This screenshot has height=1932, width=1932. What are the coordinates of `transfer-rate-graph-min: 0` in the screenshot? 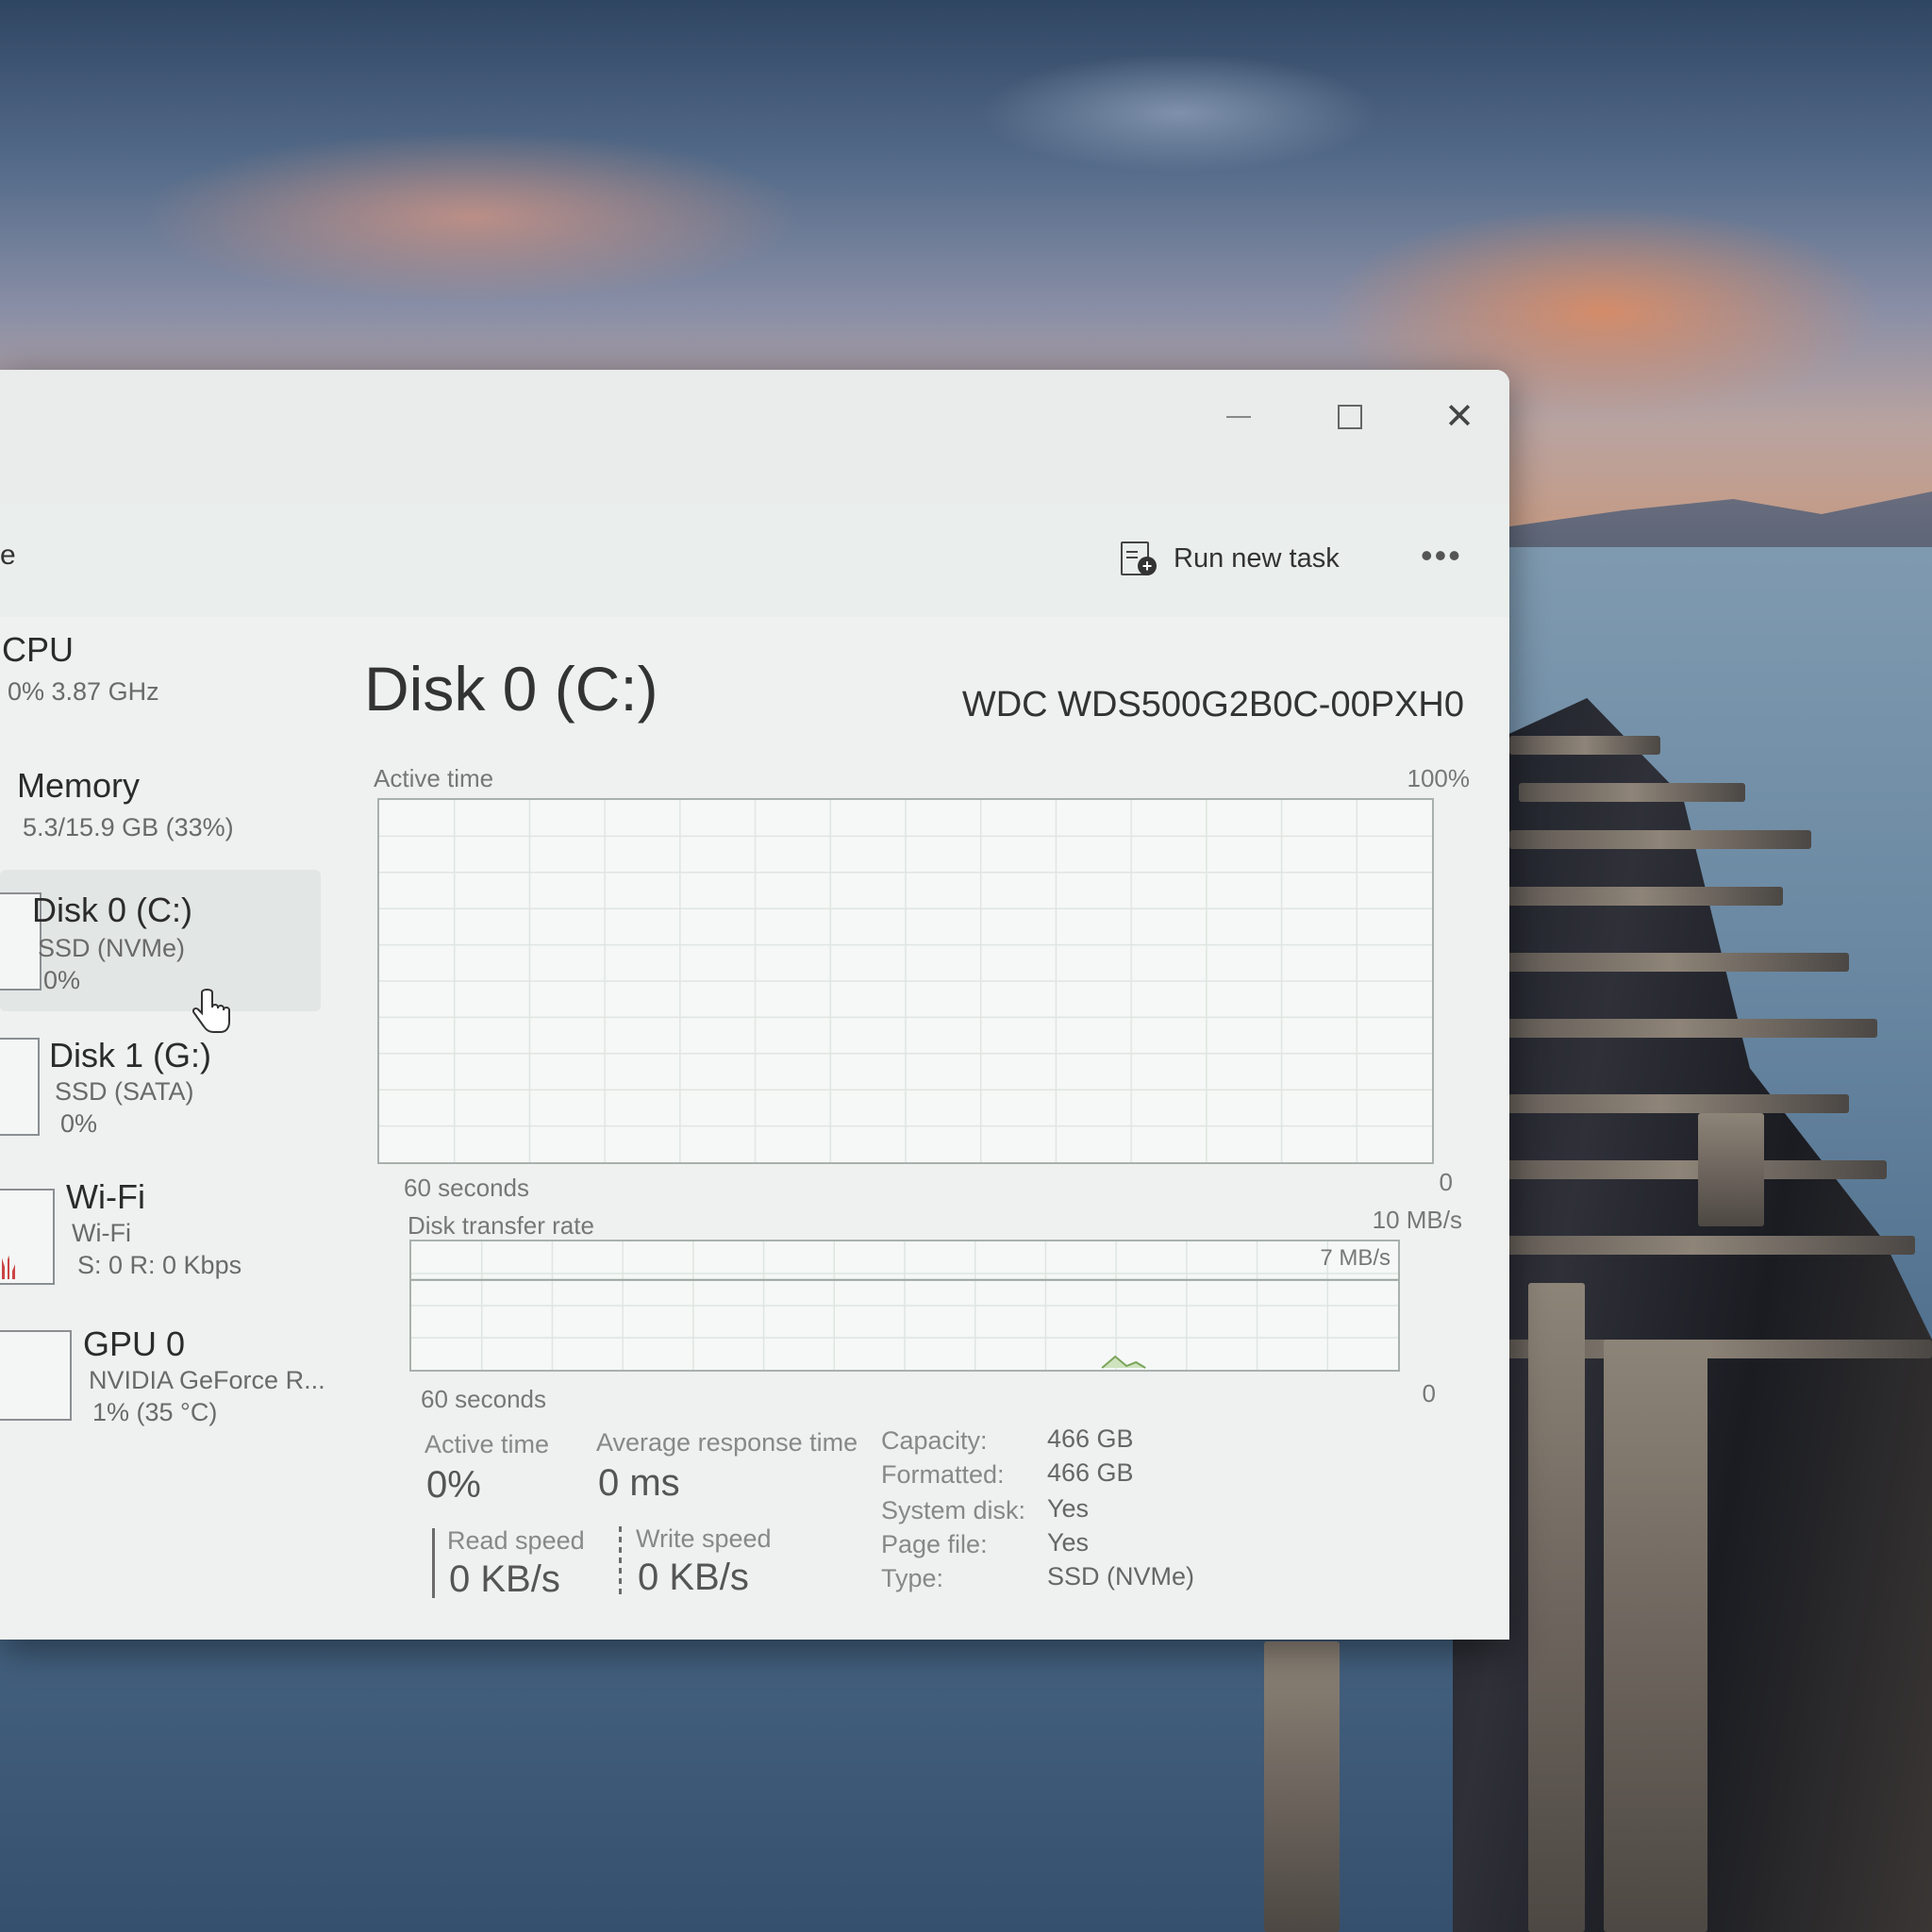 It's located at (1429, 1393).